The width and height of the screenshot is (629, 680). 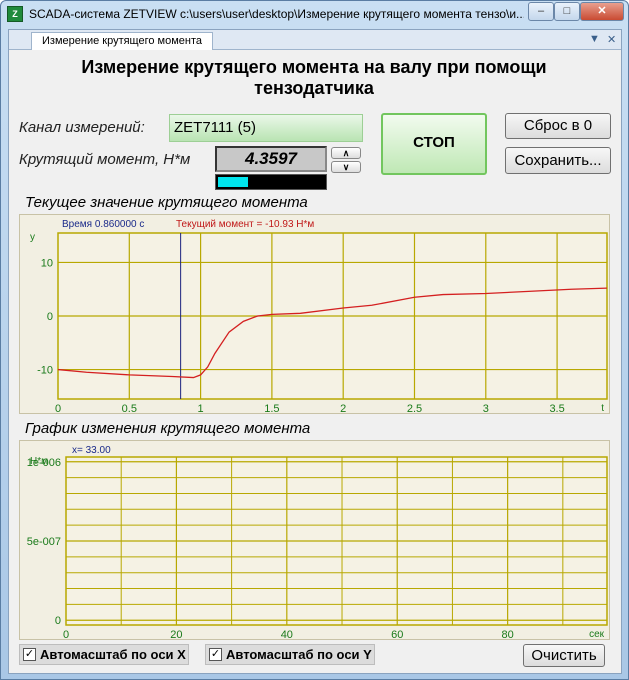 I want to click on maximize-button: □, so click(x=567, y=11).